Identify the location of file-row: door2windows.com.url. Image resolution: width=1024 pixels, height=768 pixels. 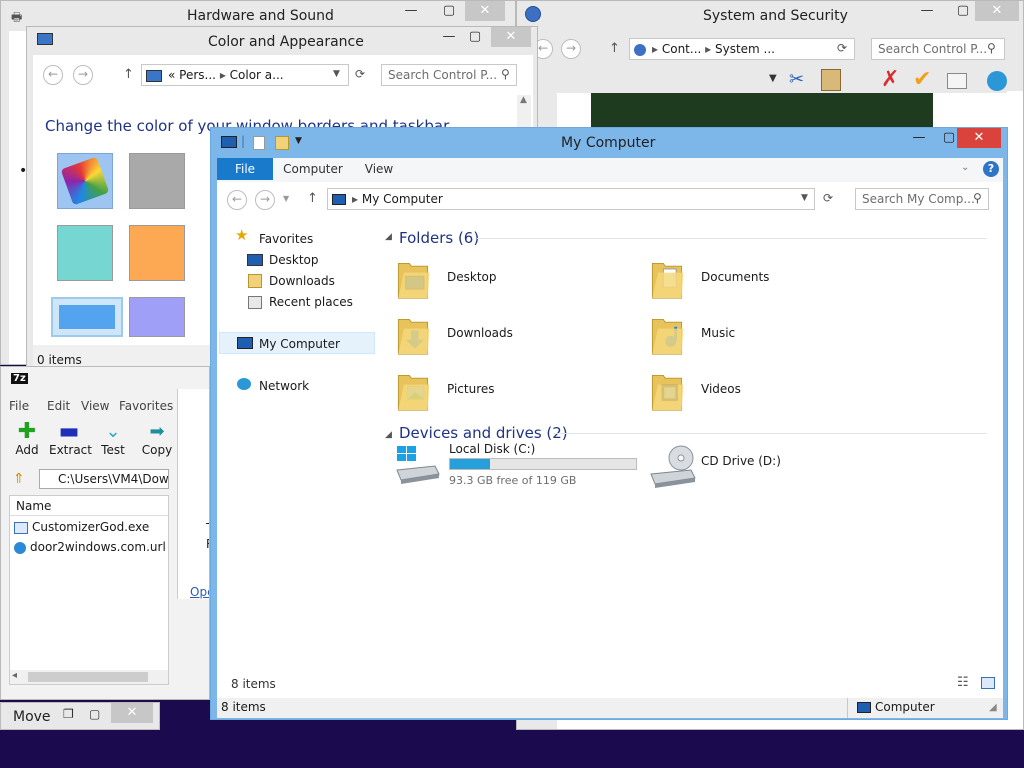
(92, 549).